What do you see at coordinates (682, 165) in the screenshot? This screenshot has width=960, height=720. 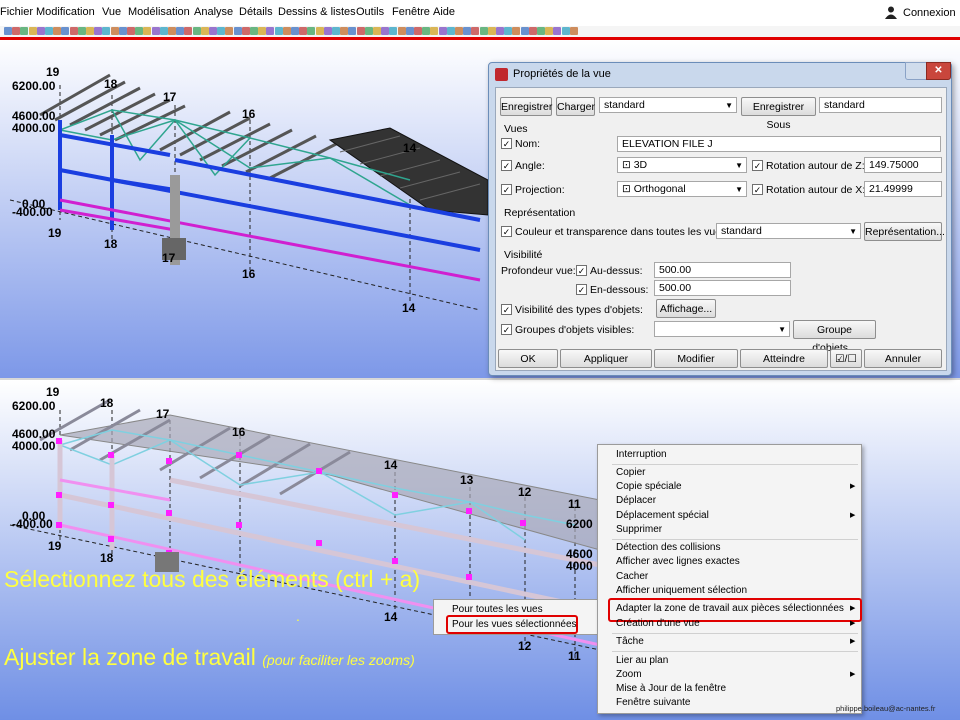 I see `angle-select: ⊡ 3D ▼` at bounding box center [682, 165].